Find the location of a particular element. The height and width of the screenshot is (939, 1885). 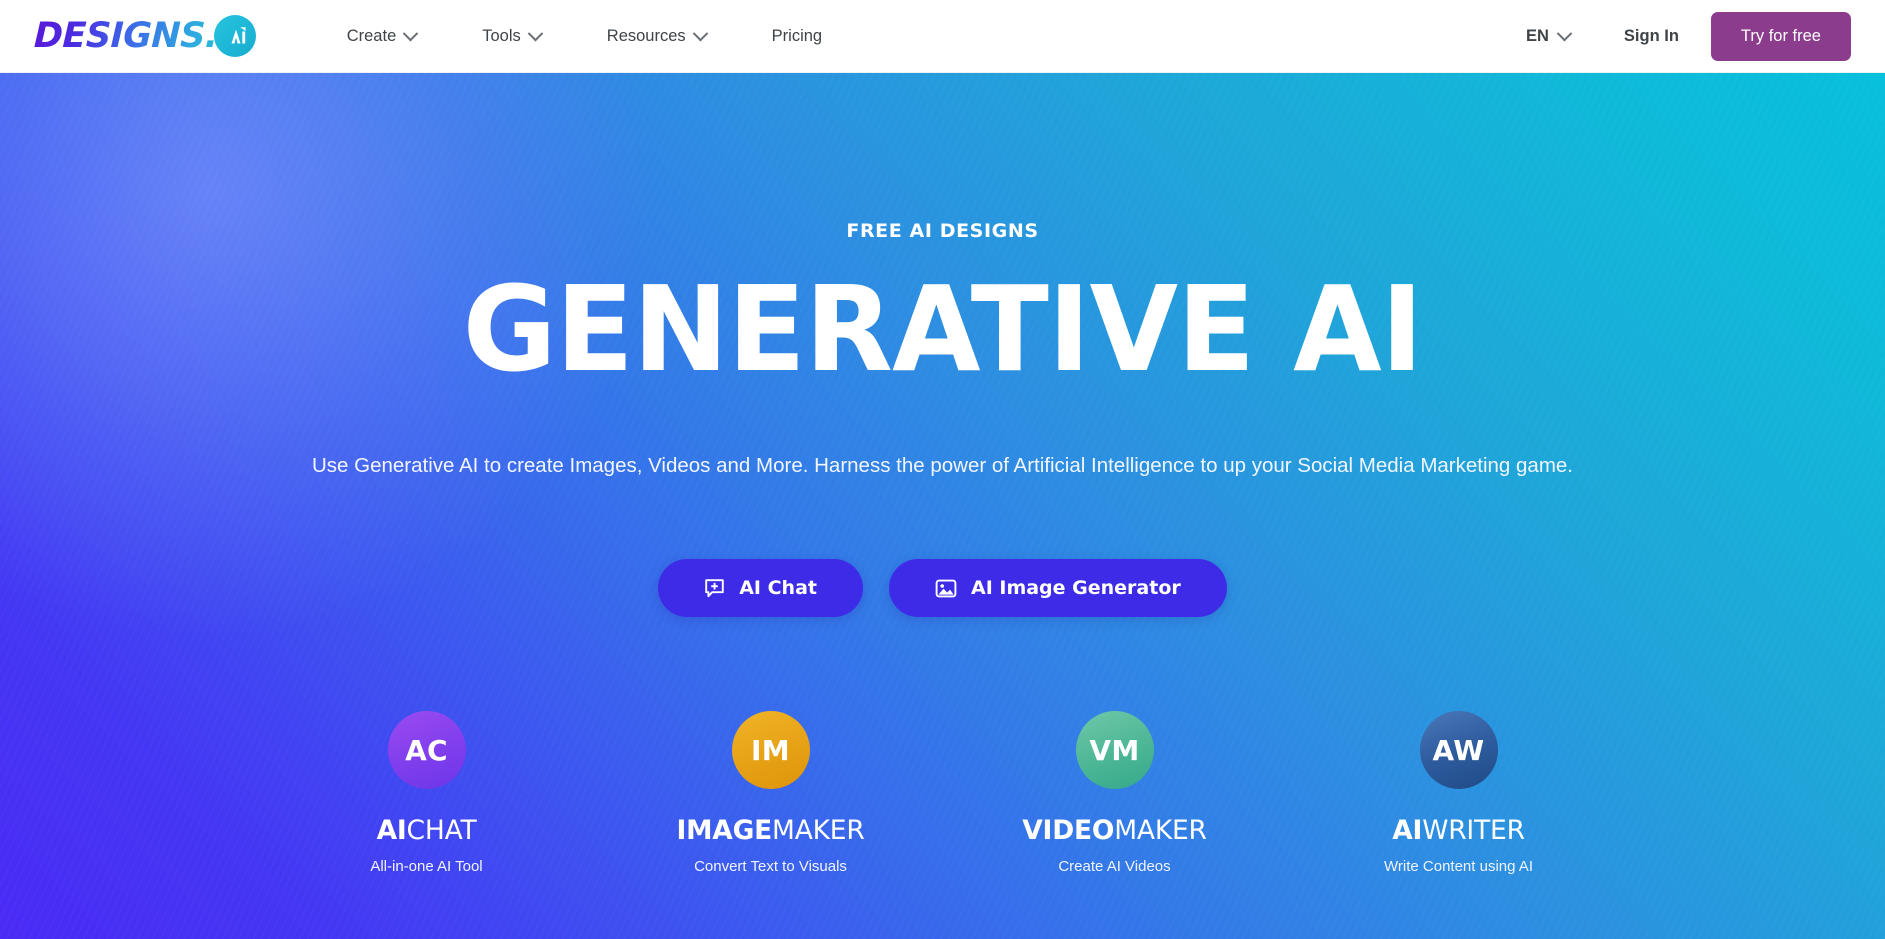

ai-image-generator-button: AI Image Generator is located at coordinates (1057, 588).